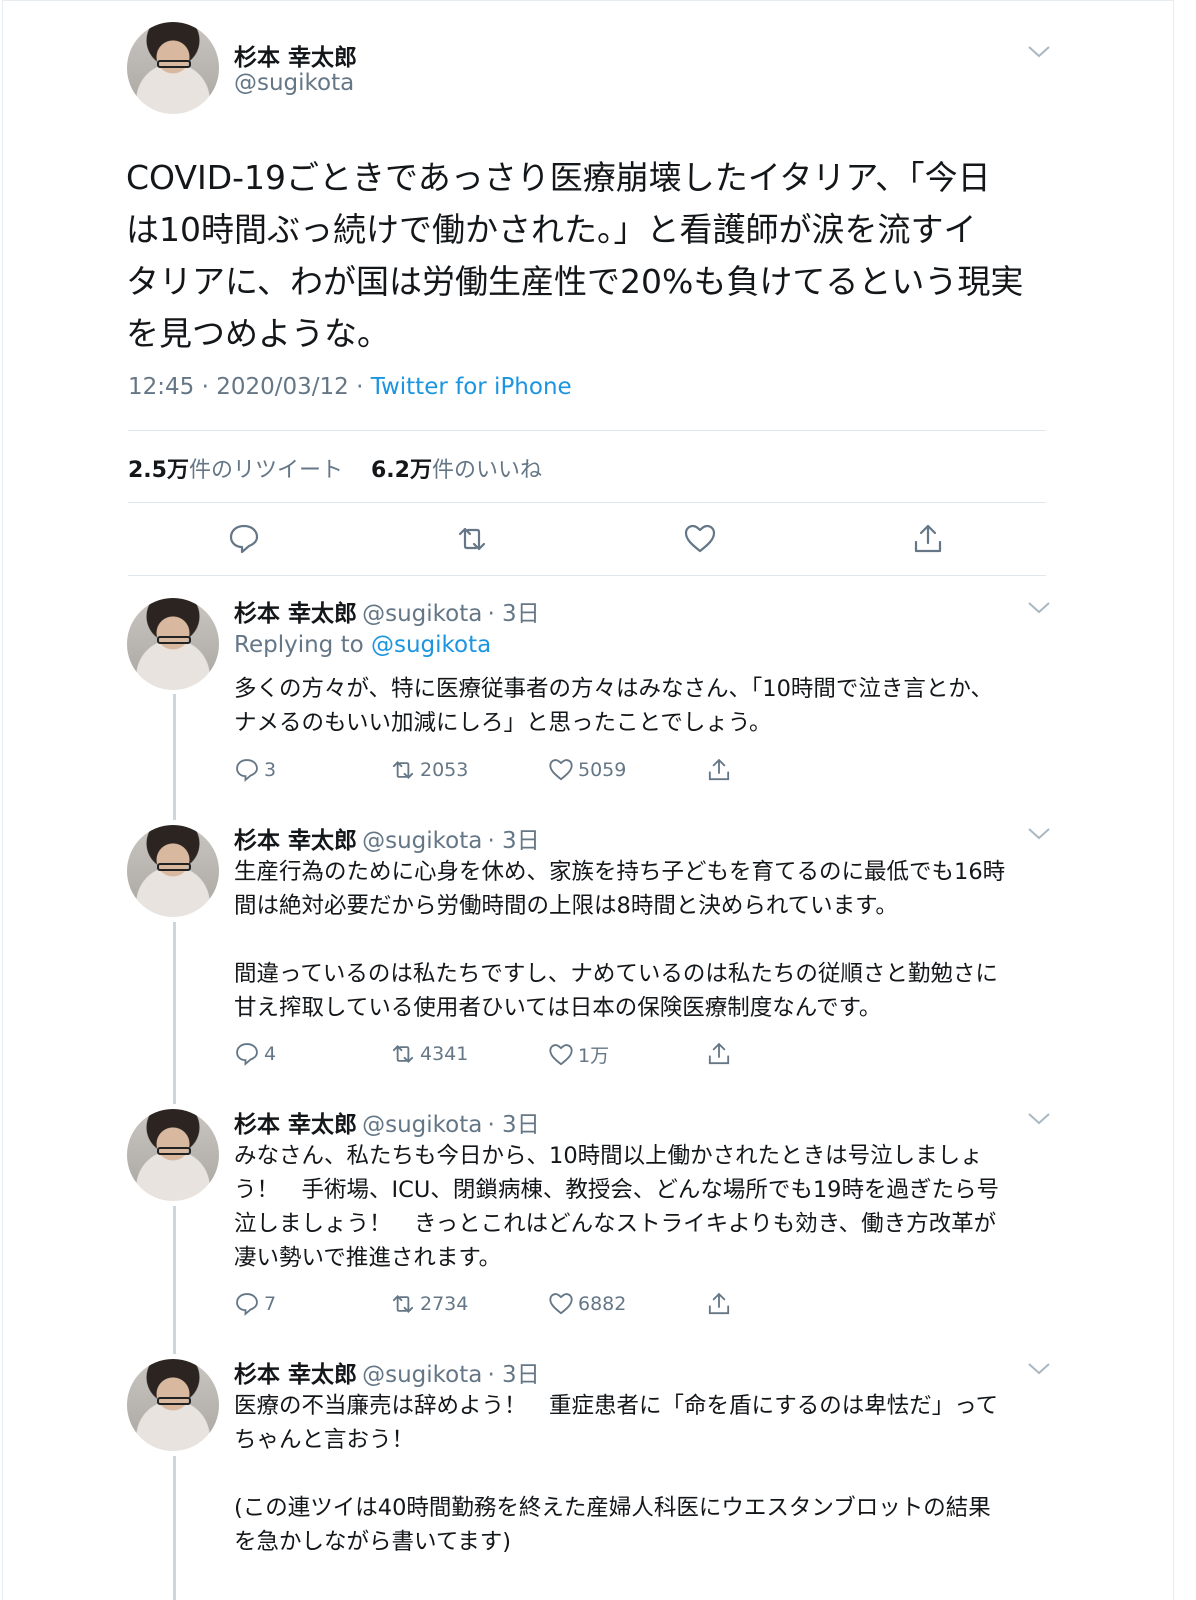 This screenshot has height=1600, width=1196. I want to click on reply-line: 医療の不当廉売は辞めよう！ 重症患者に「命を盾にするのは卑怯だ」って, so click(616, 1406).